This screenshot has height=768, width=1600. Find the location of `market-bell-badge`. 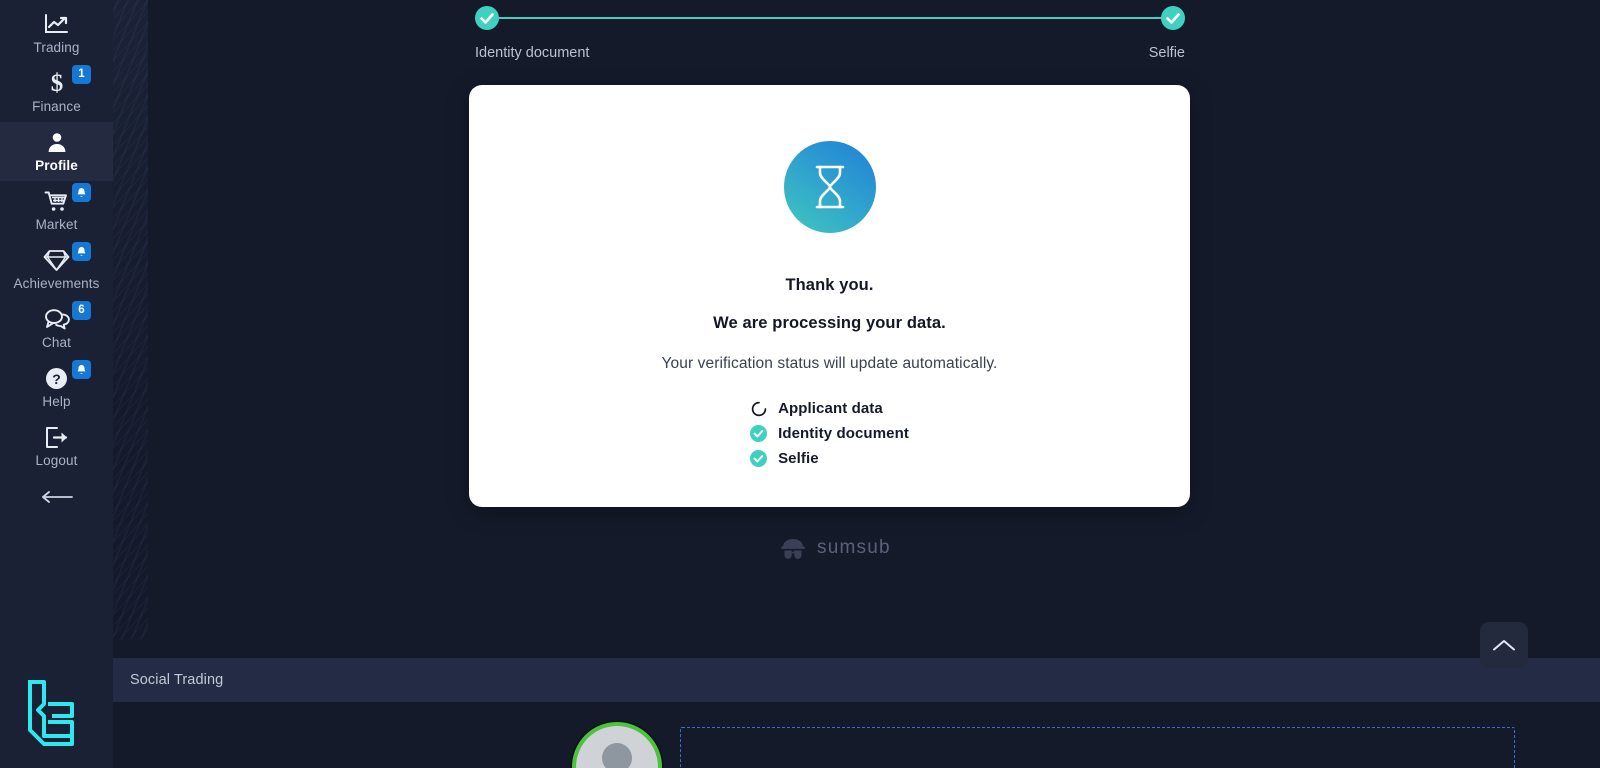

market-bell-badge is located at coordinates (81, 192).